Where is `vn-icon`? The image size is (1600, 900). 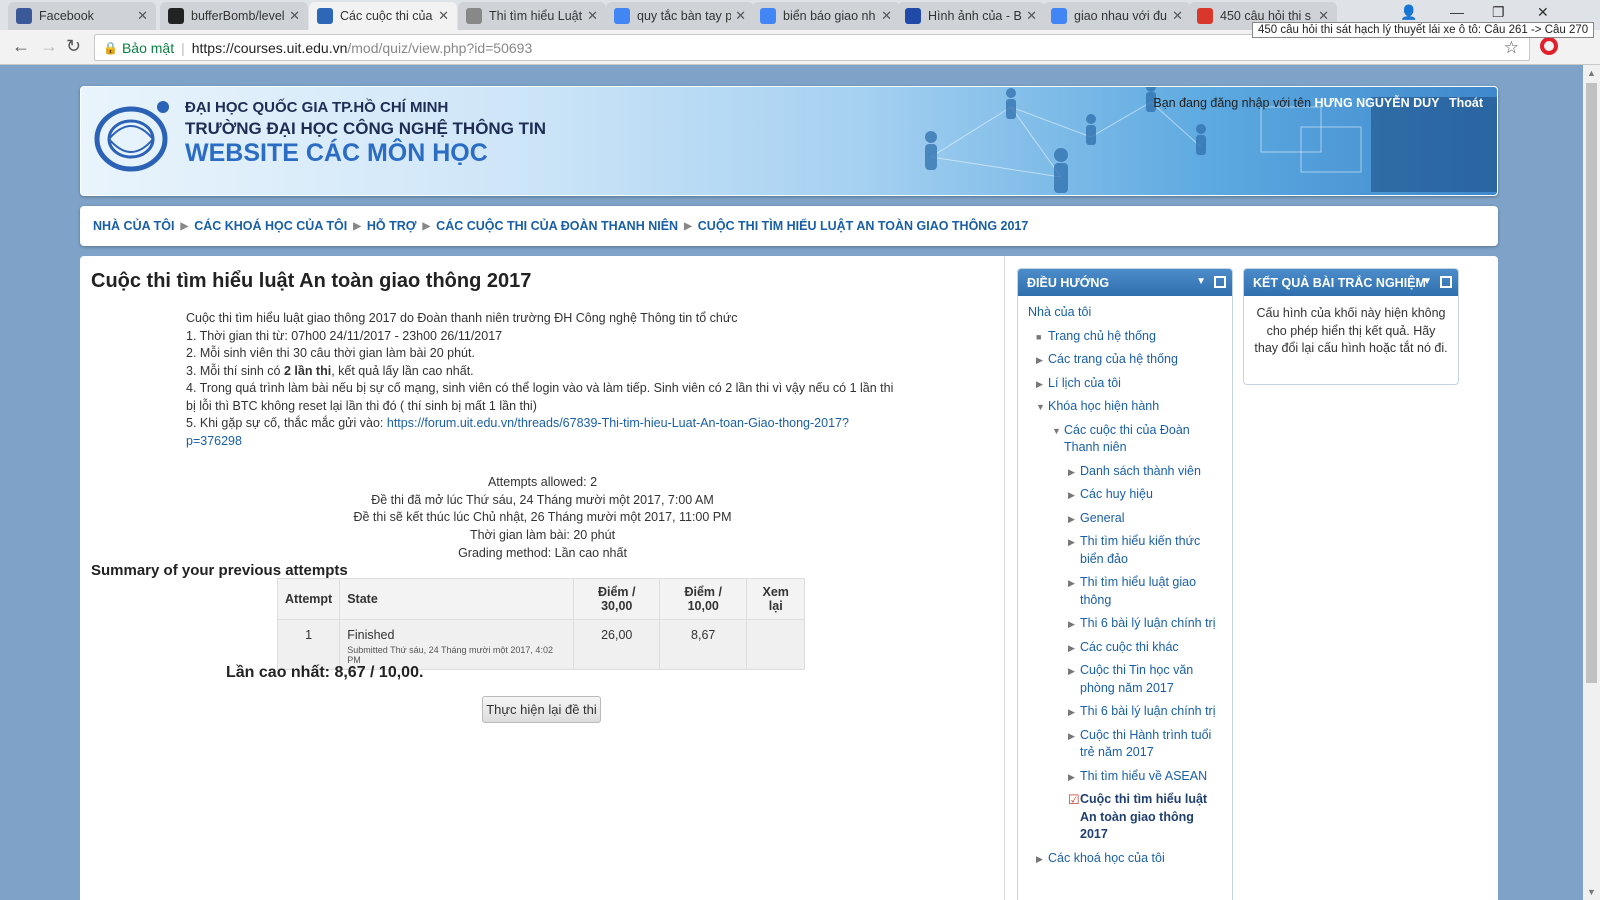
vn-icon is located at coordinates (913, 16).